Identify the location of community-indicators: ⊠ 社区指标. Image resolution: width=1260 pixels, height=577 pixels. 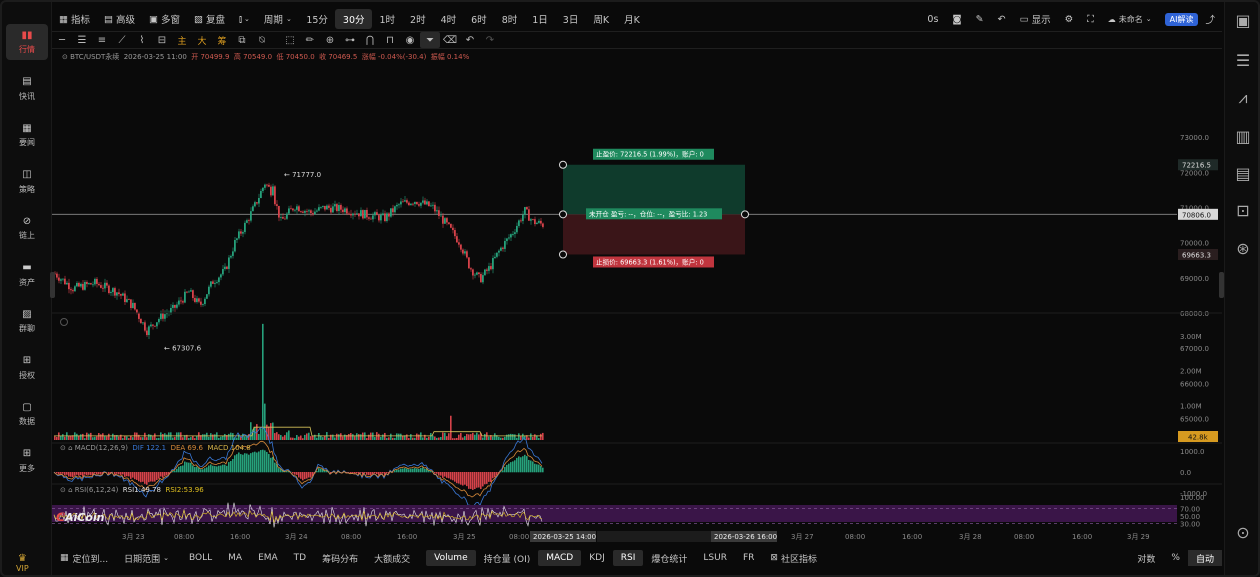
(793, 558).